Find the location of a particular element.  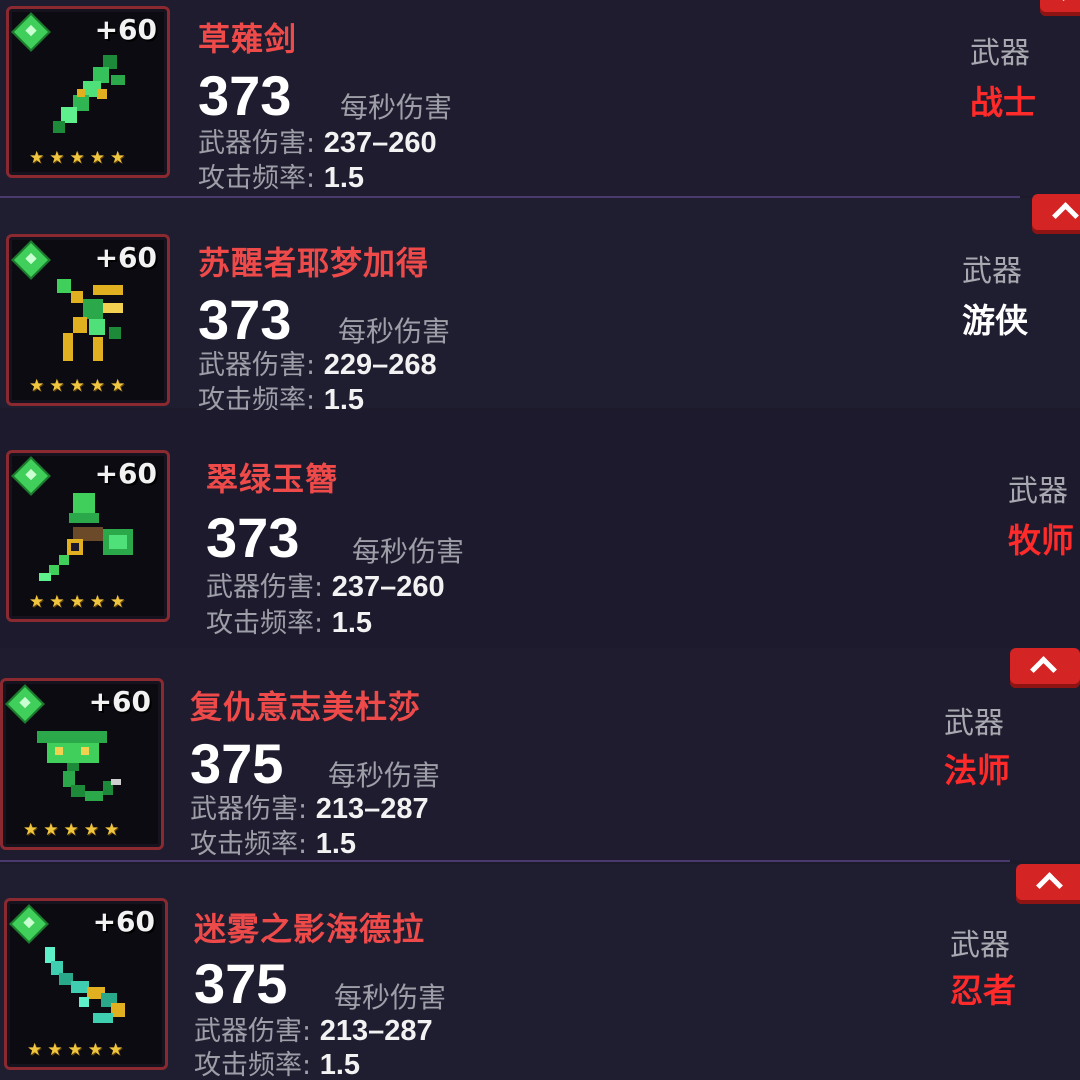

damage-stat: 武器伤害: 237–260 is located at coordinates (317, 143).